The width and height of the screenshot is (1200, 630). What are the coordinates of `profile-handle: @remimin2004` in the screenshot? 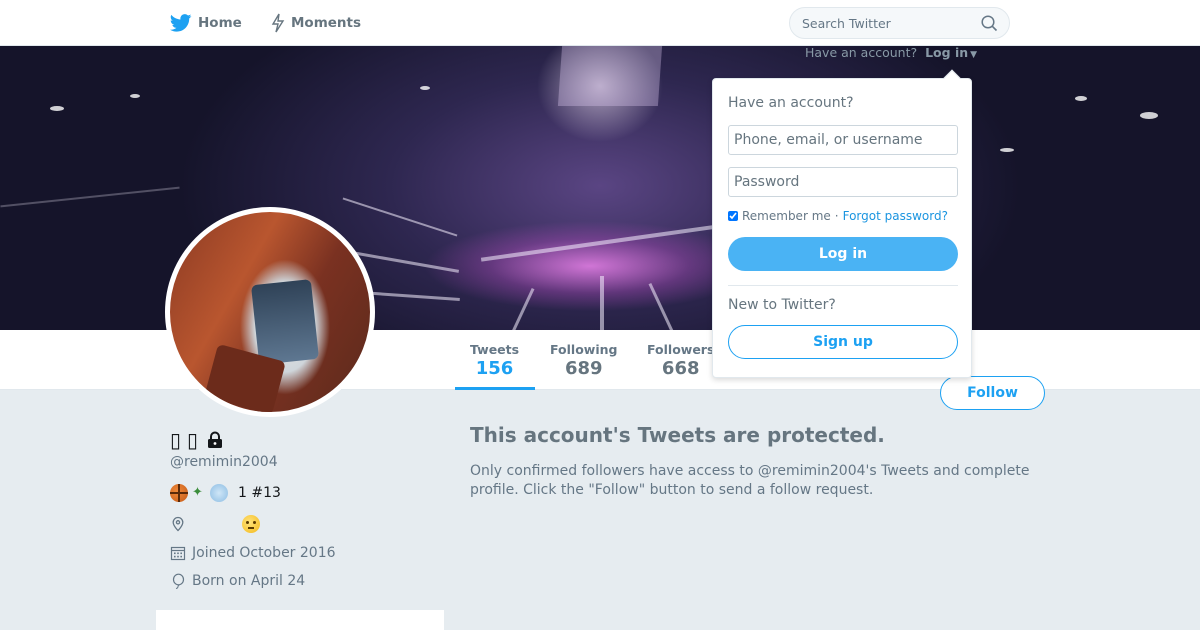 It's located at (224, 462).